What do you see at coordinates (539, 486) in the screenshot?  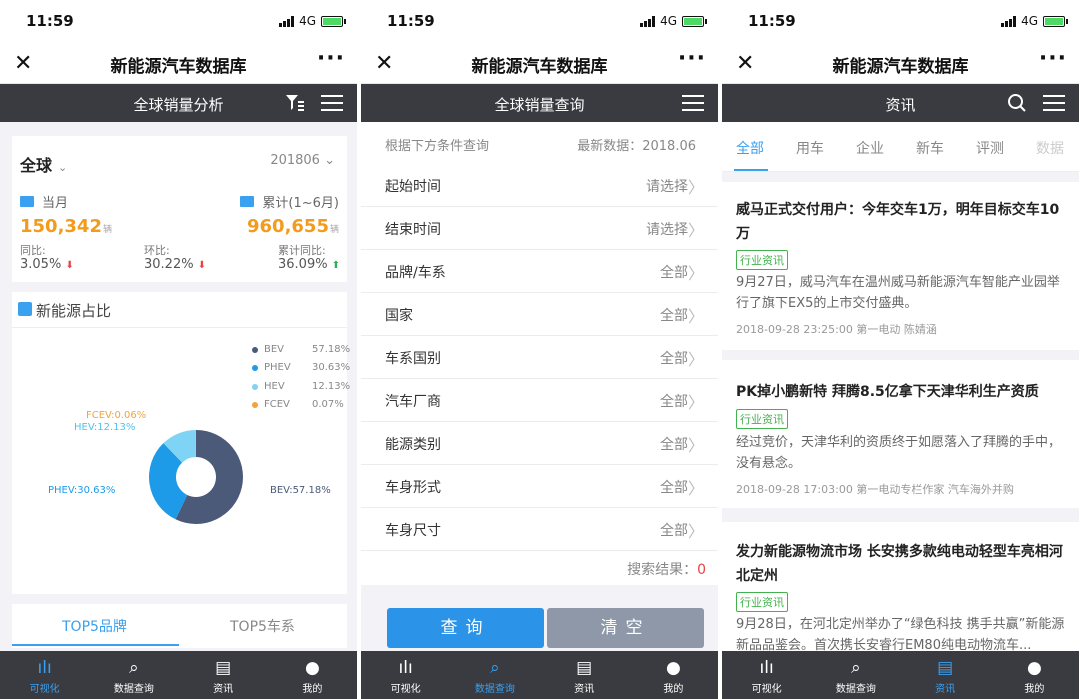 I see `filter-body-style: 车身形式 全部〉` at bounding box center [539, 486].